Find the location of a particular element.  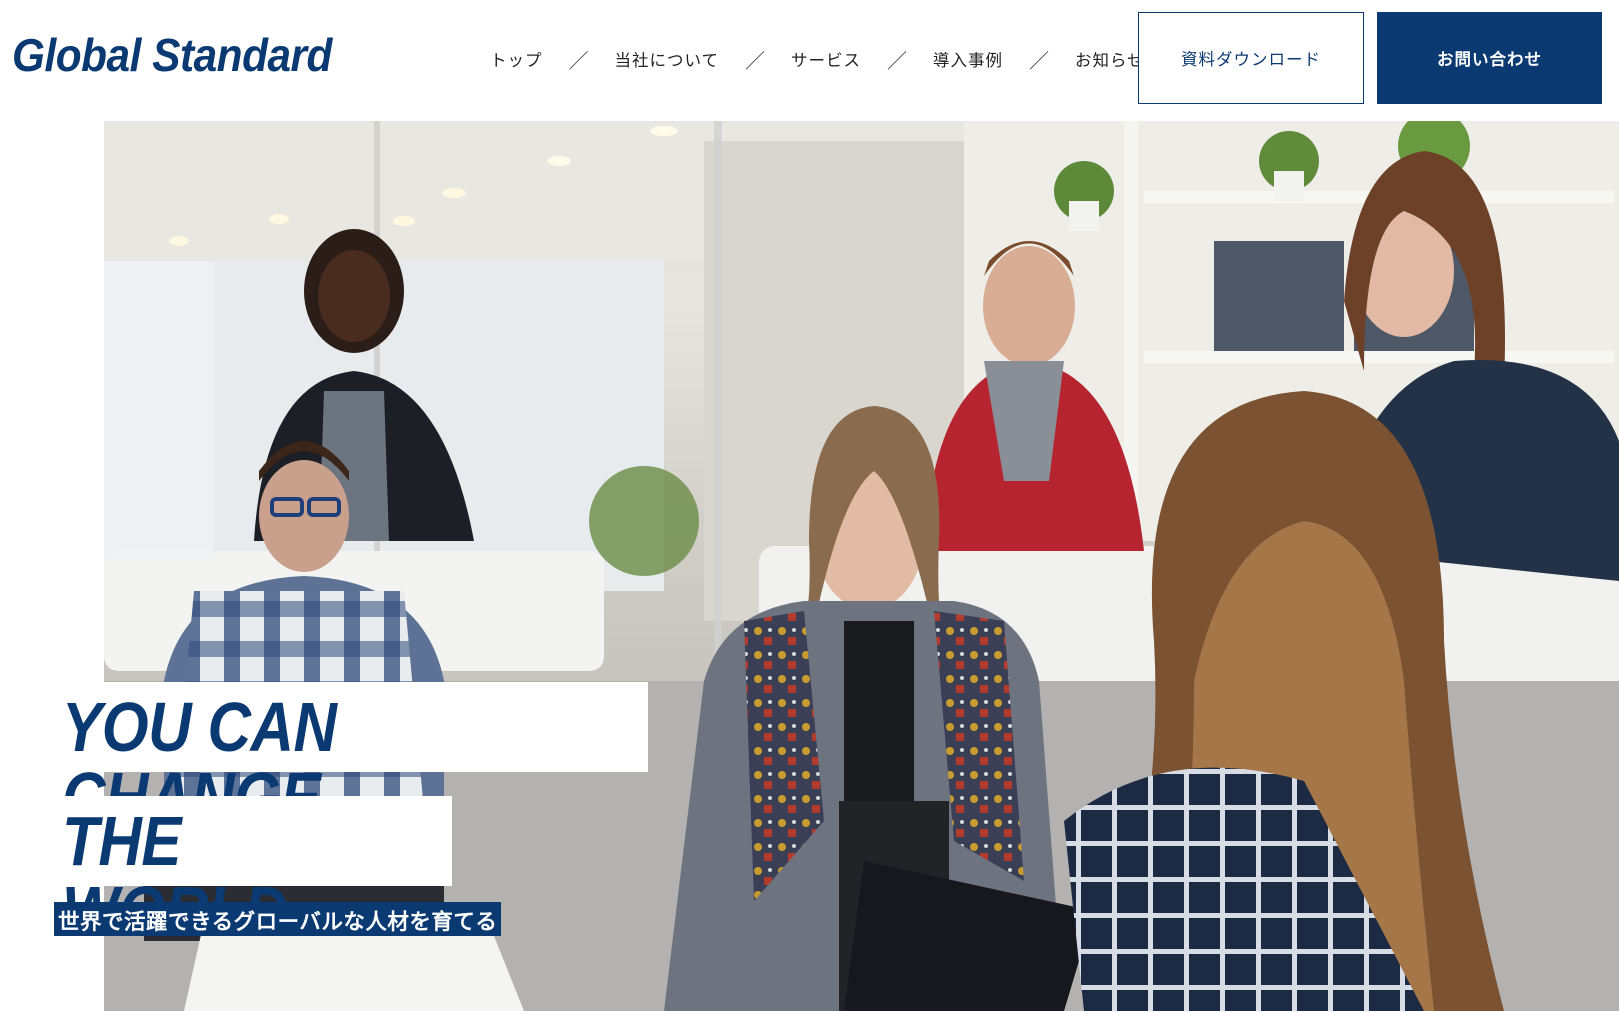

nav-item-cases: 導入事例 is located at coordinates (968, 59).